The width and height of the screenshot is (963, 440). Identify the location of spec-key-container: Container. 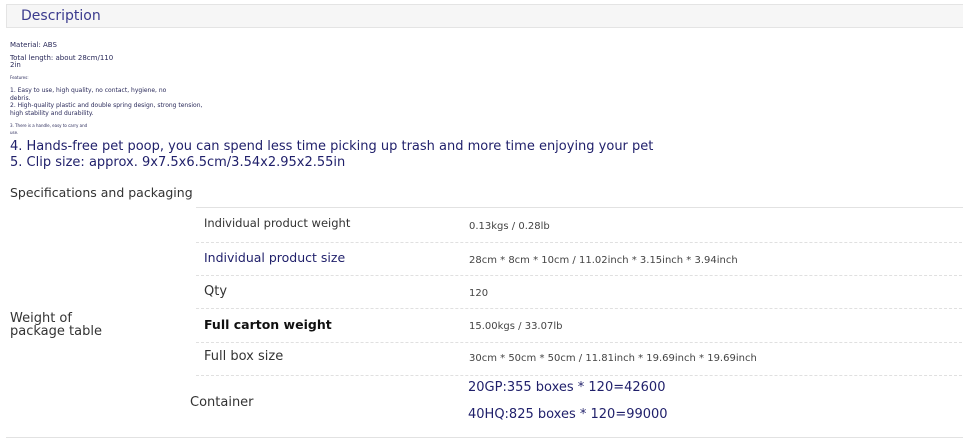
(222, 402).